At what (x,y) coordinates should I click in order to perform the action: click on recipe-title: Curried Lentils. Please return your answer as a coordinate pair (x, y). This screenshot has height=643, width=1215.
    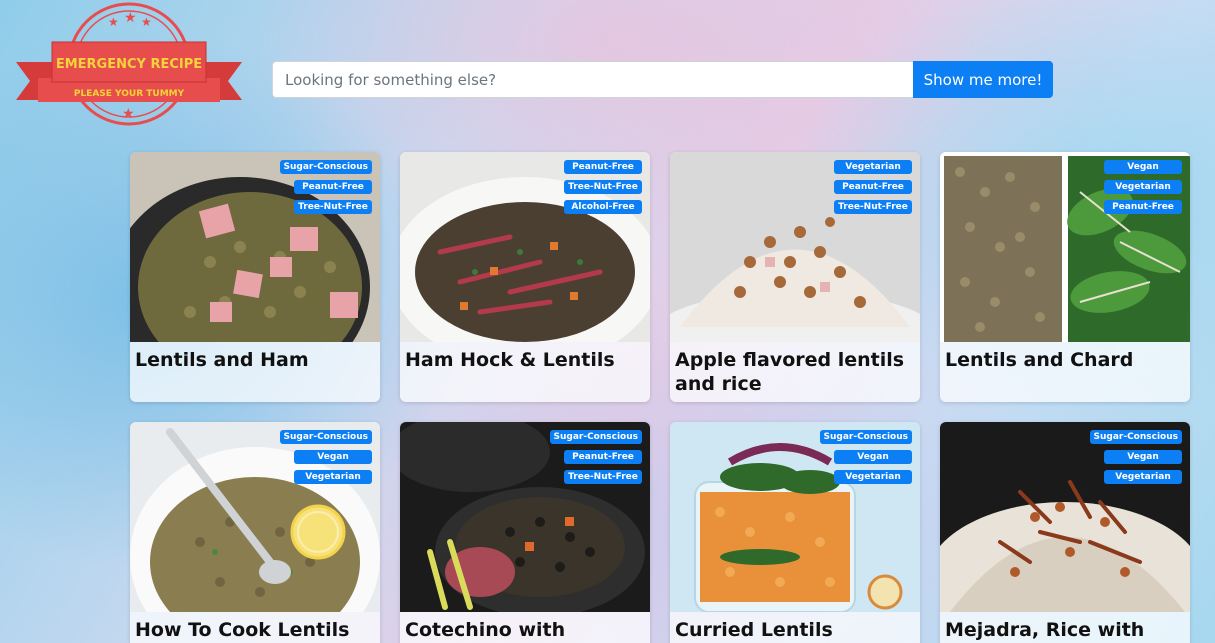
    Looking at the image, I should click on (795, 627).